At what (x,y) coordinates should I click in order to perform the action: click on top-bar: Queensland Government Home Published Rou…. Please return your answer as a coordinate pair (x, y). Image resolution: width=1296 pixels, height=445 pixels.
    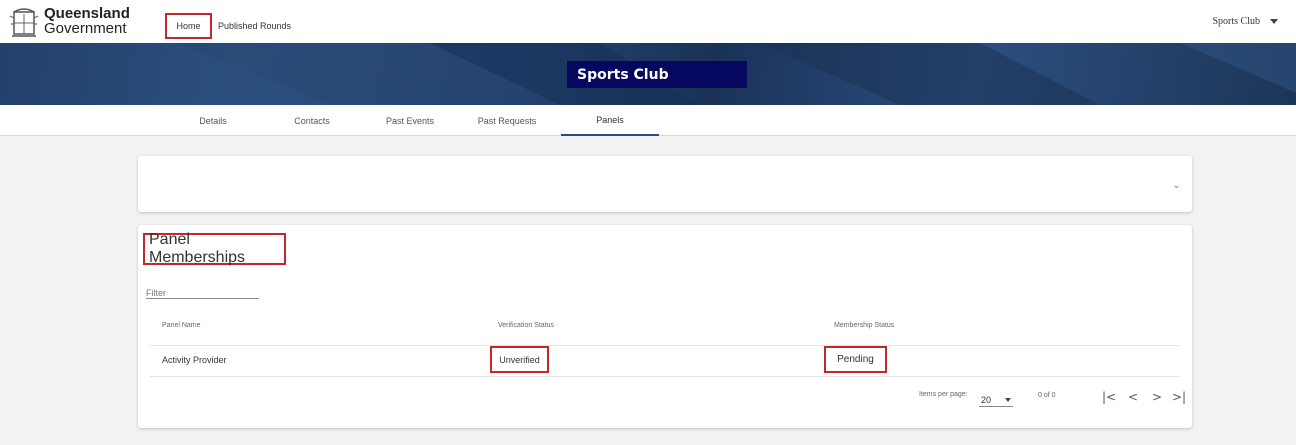
    Looking at the image, I should click on (648, 21).